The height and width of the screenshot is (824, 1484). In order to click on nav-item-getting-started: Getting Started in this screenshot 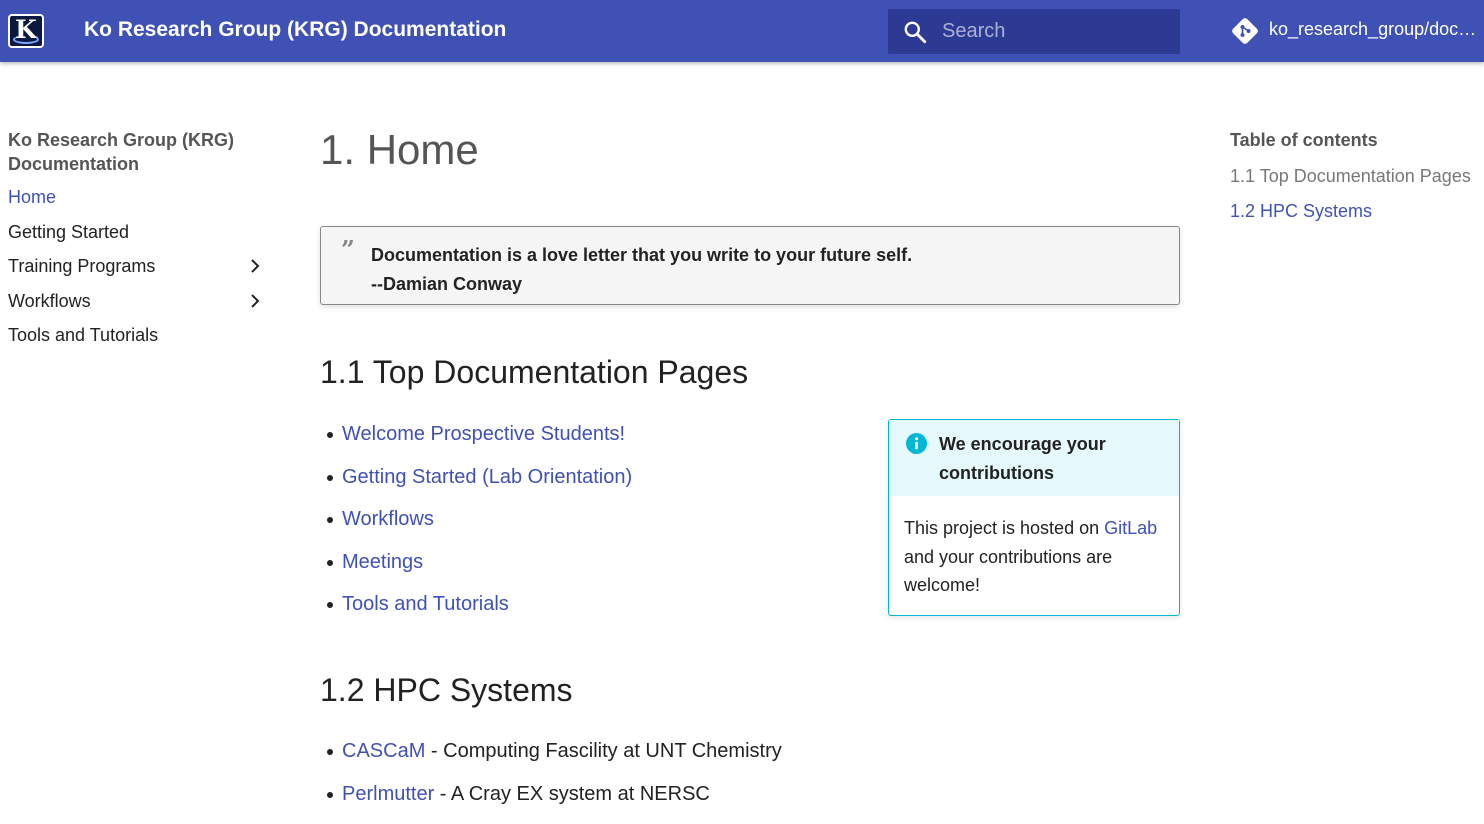, I will do `click(139, 238)`.